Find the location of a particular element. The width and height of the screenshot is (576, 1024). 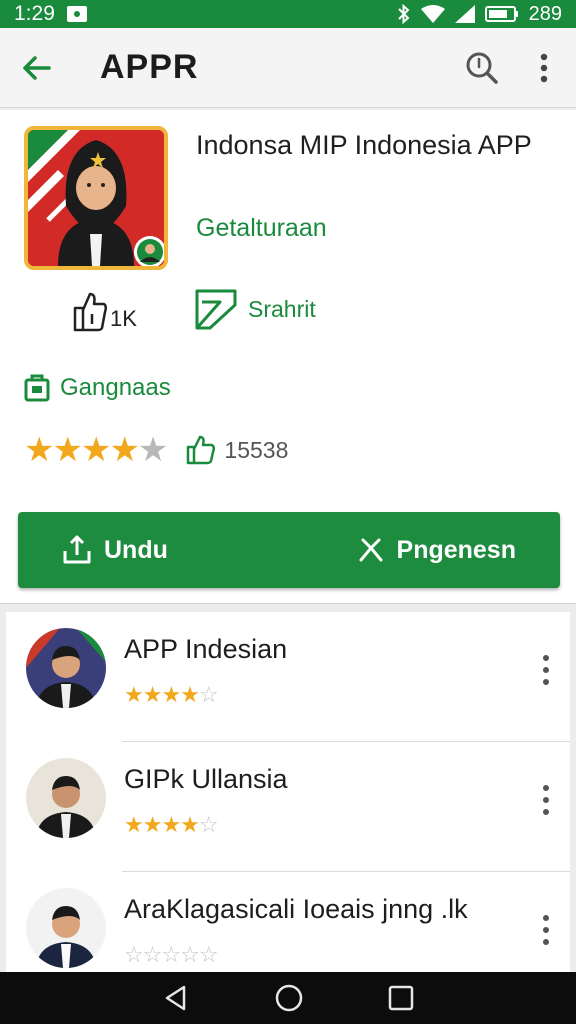

share-label: Pngenesn is located at coordinates (456, 549).